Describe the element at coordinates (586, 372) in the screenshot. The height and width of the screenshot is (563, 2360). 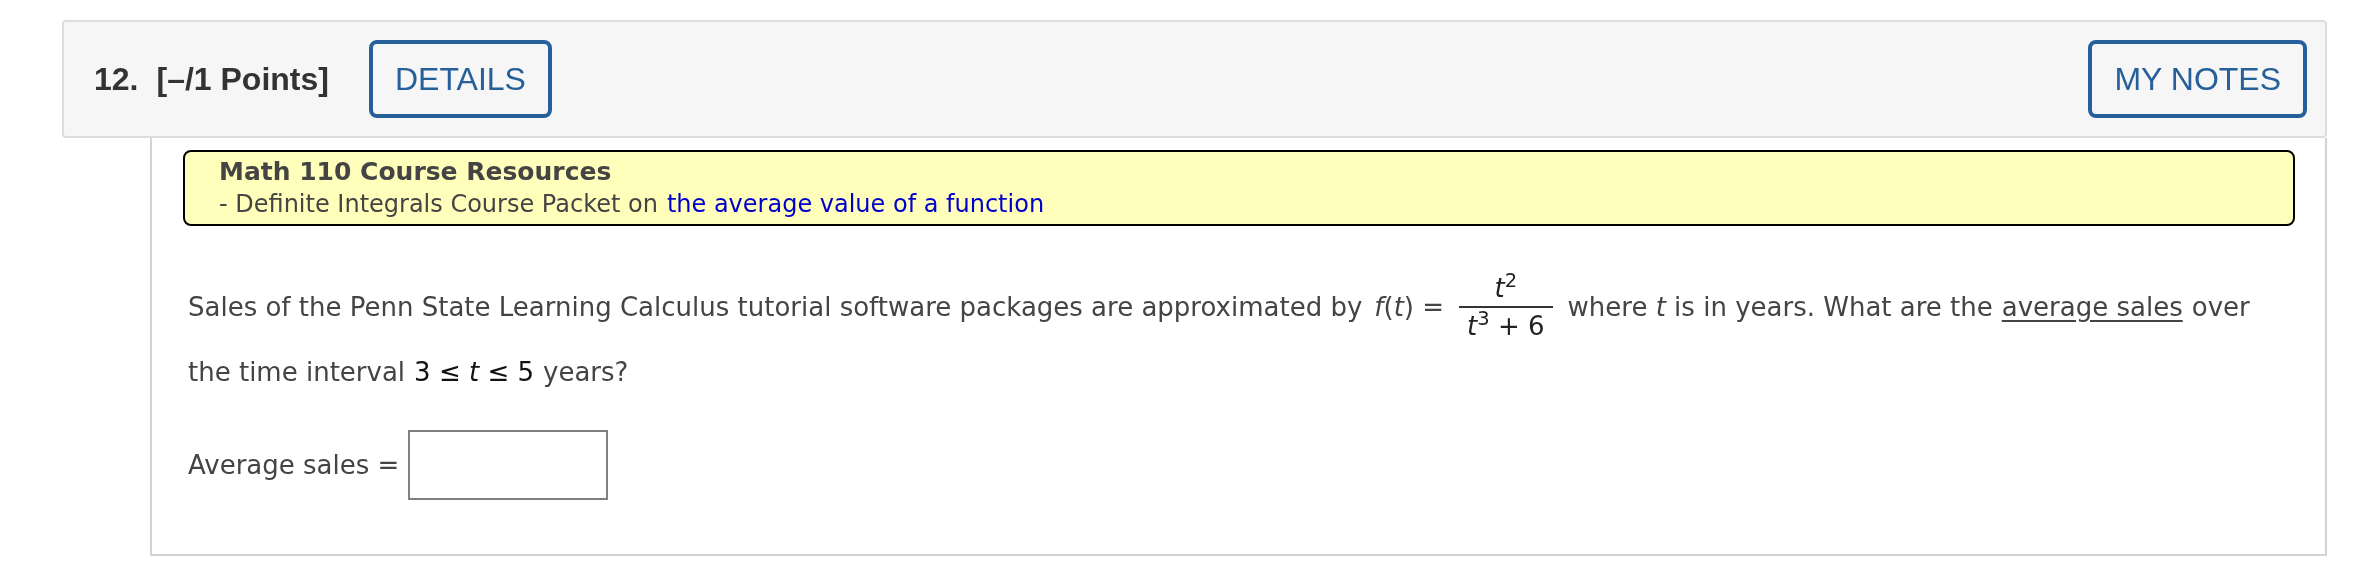
I see `question-text: years?` at that location.